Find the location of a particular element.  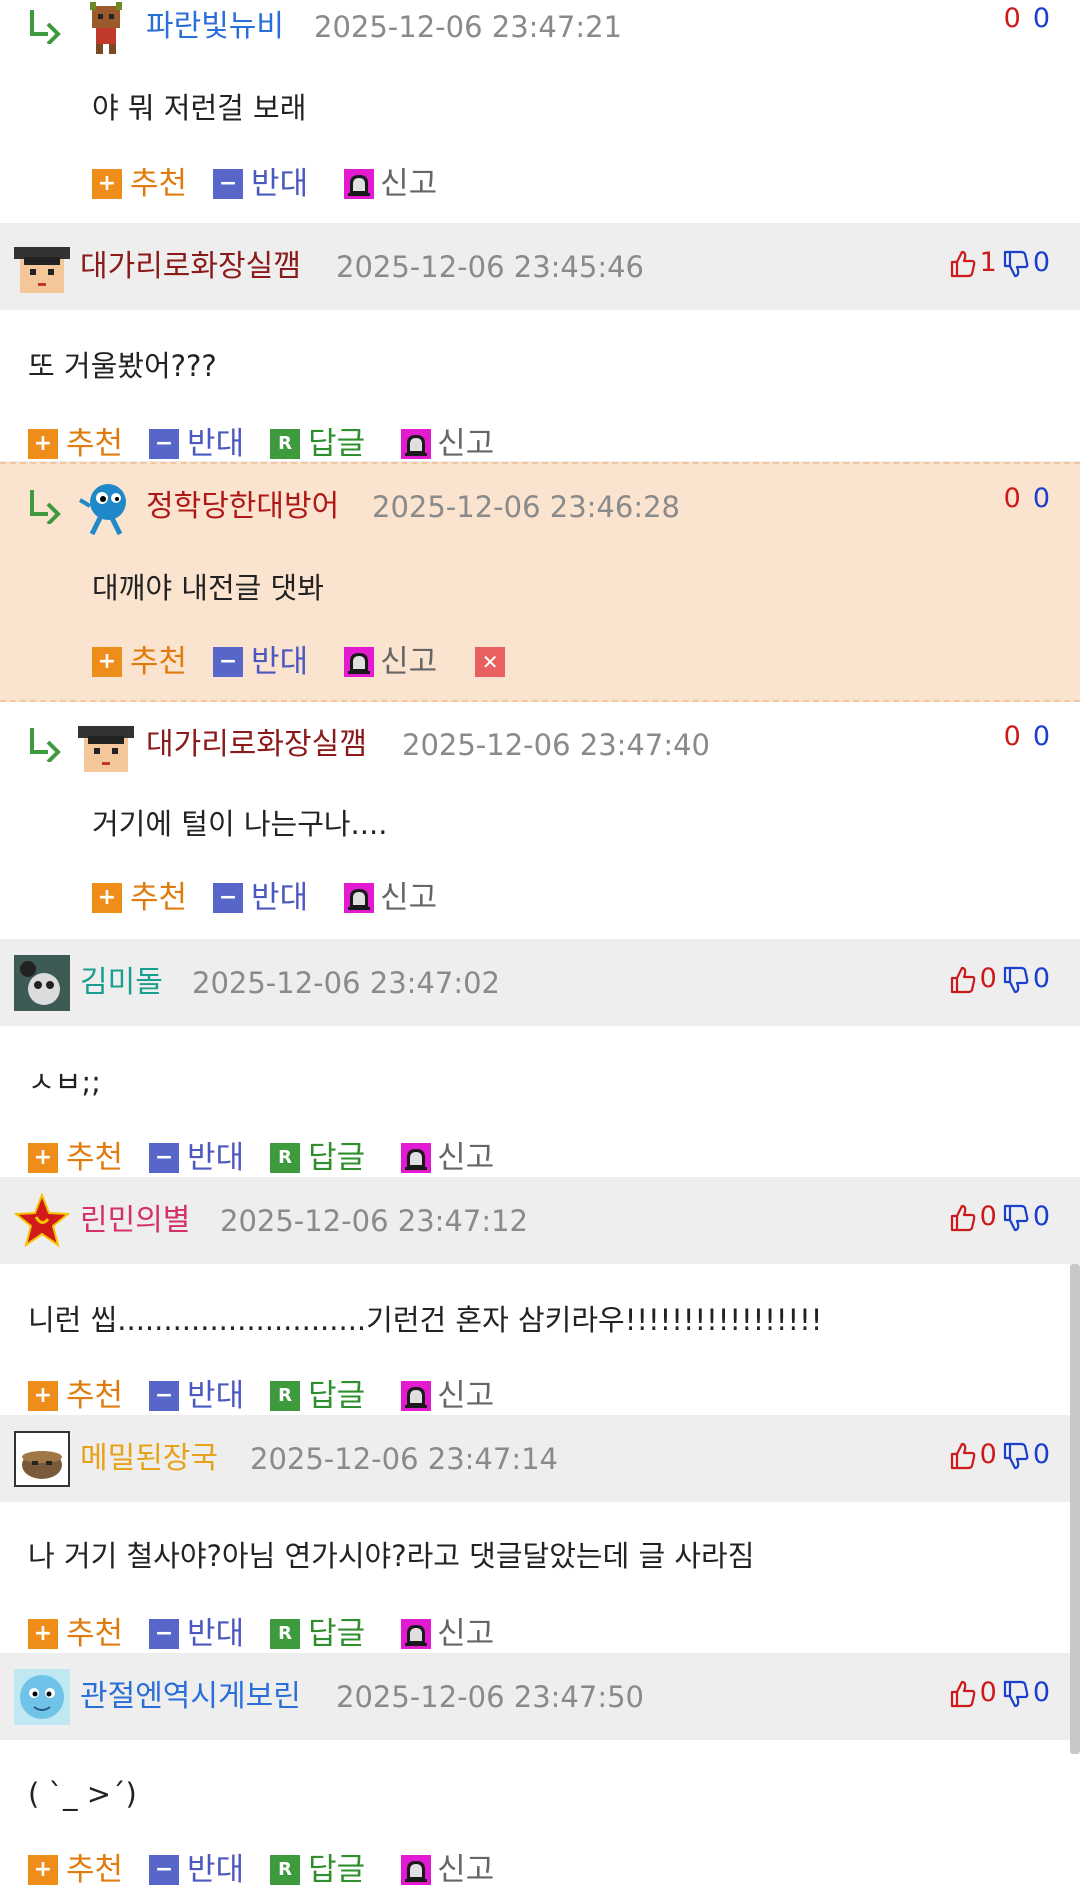

nickname: 메밀된장국 is located at coordinates (149, 1459).